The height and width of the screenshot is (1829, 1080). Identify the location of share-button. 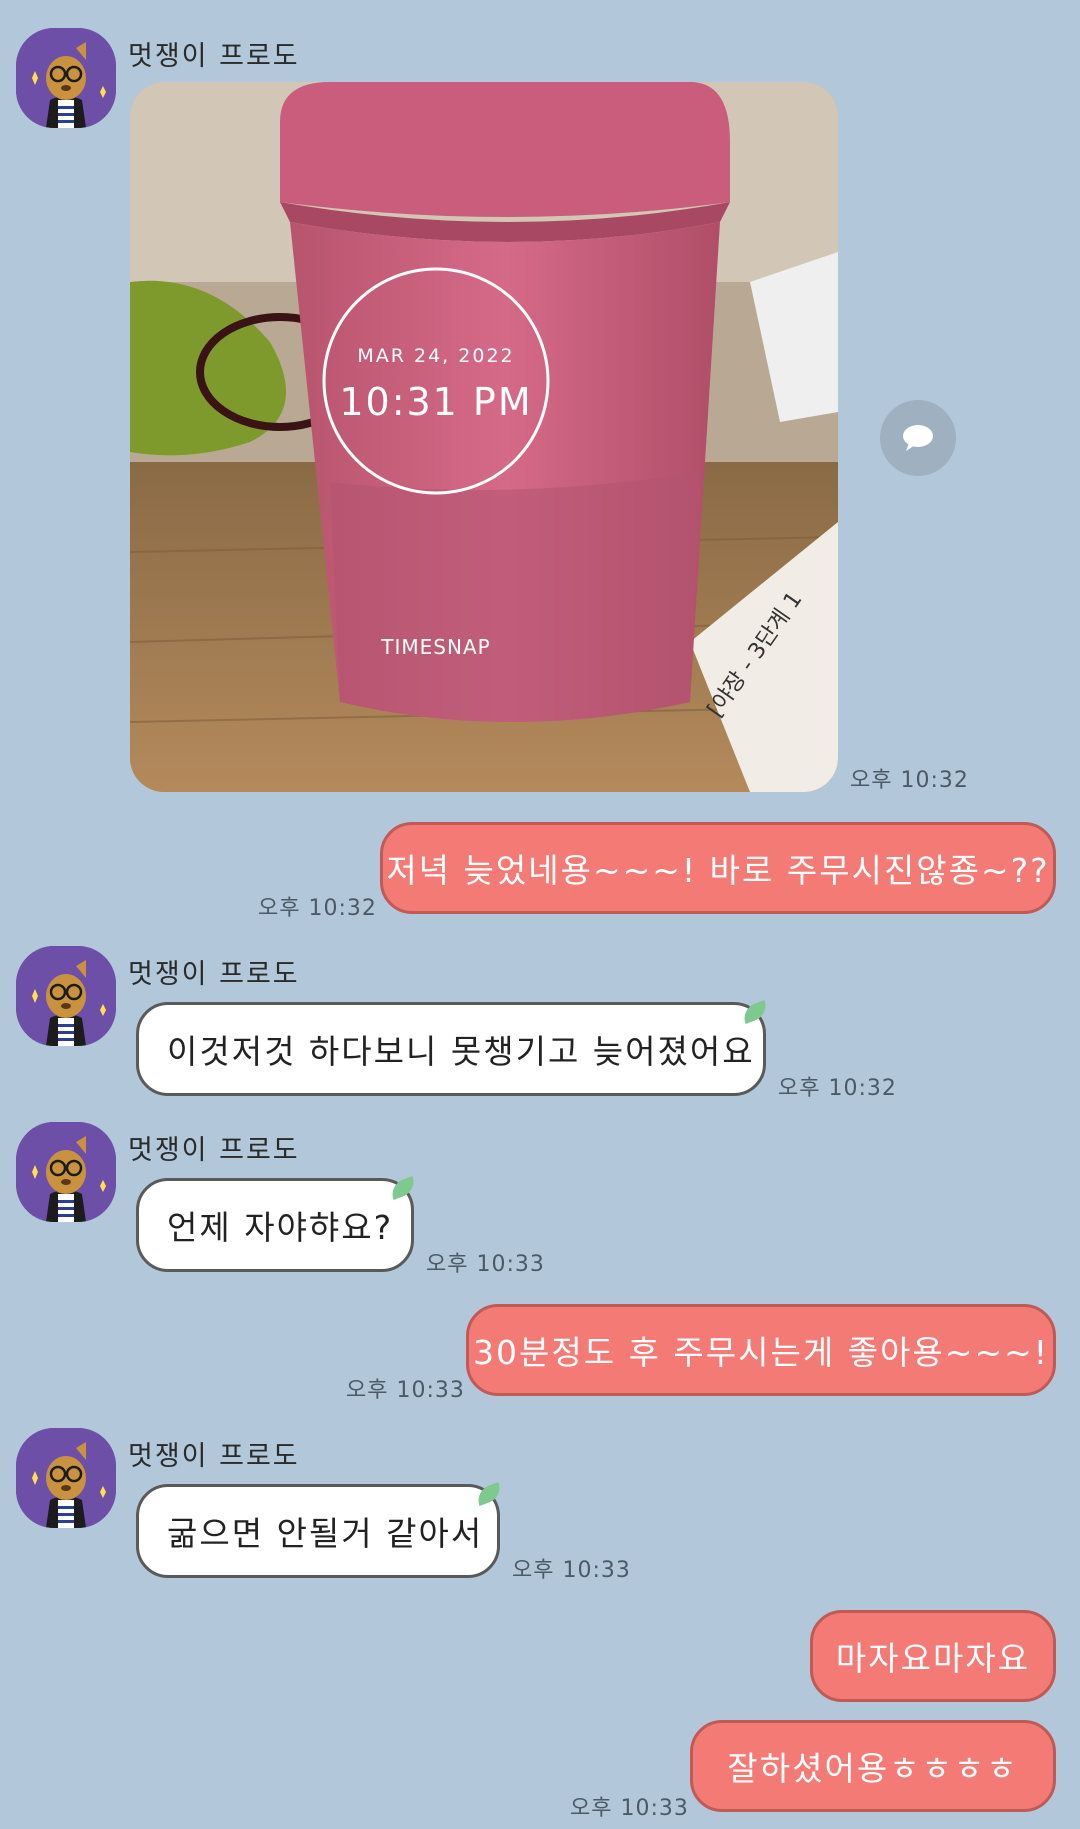
(918, 438).